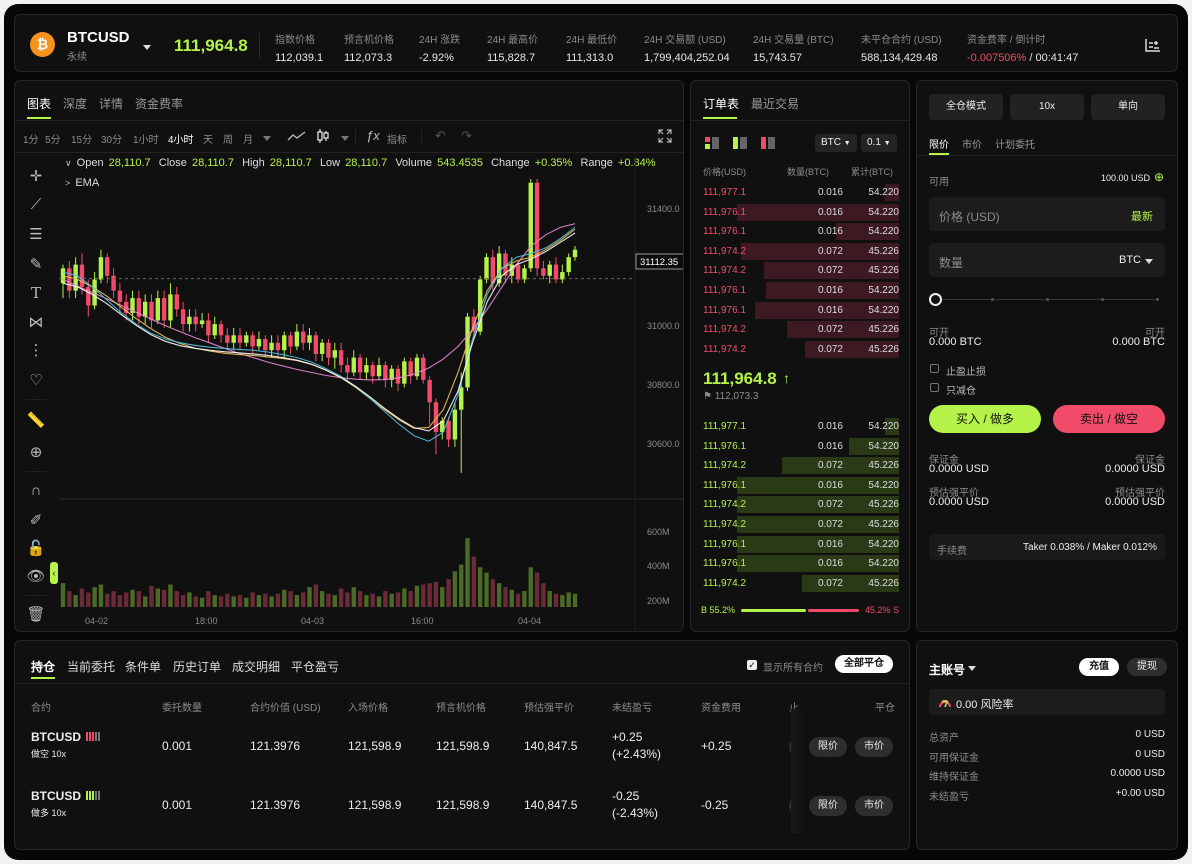  Describe the element at coordinates (440, 49) in the screenshot. I see `stat-24h-change: 24H 涨跌 -2.92%` at that location.